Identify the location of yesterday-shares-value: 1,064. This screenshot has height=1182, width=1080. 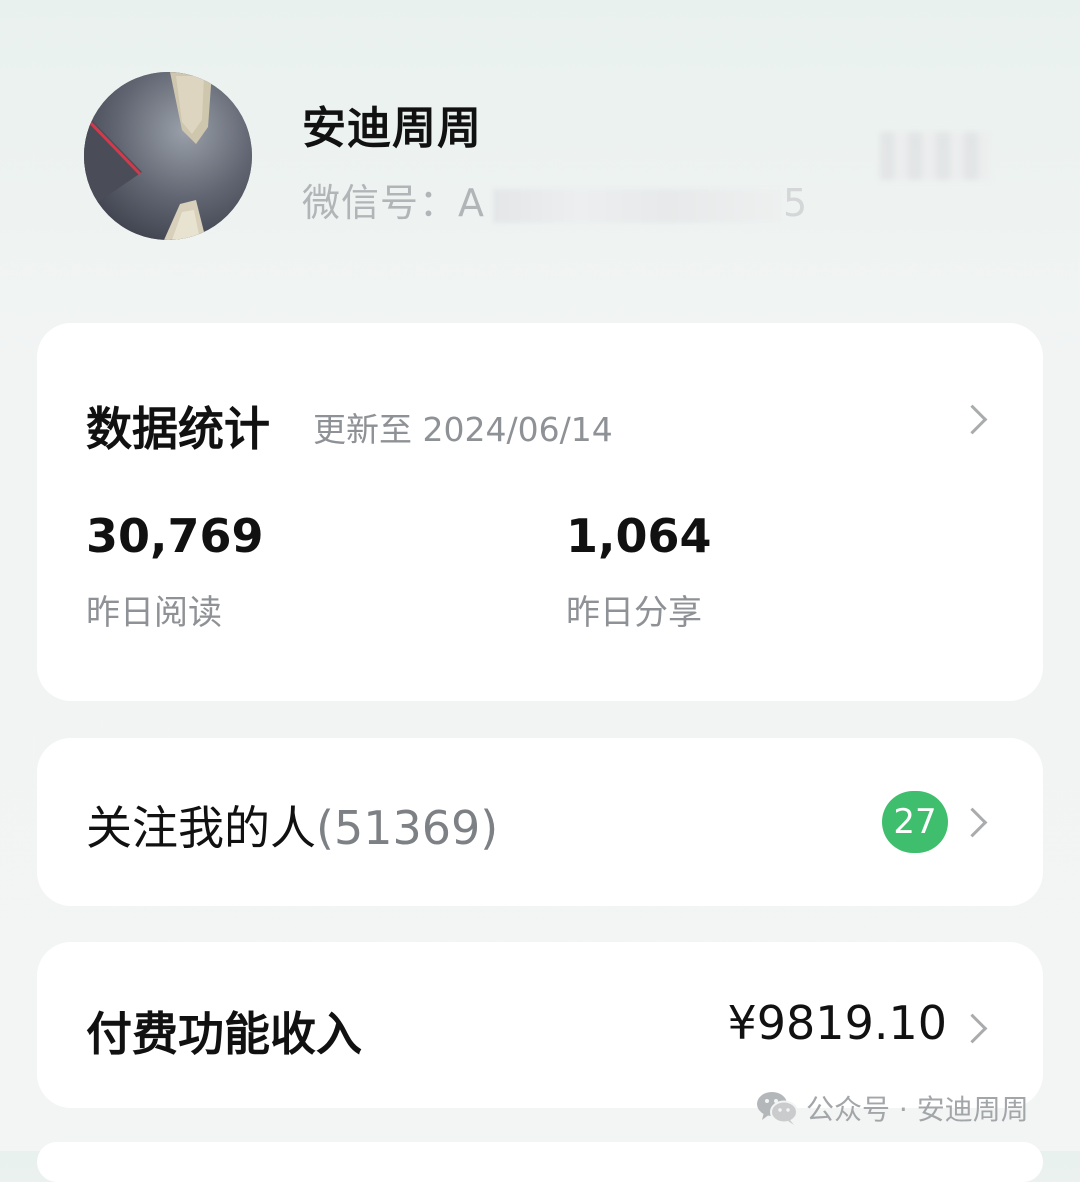
(639, 536).